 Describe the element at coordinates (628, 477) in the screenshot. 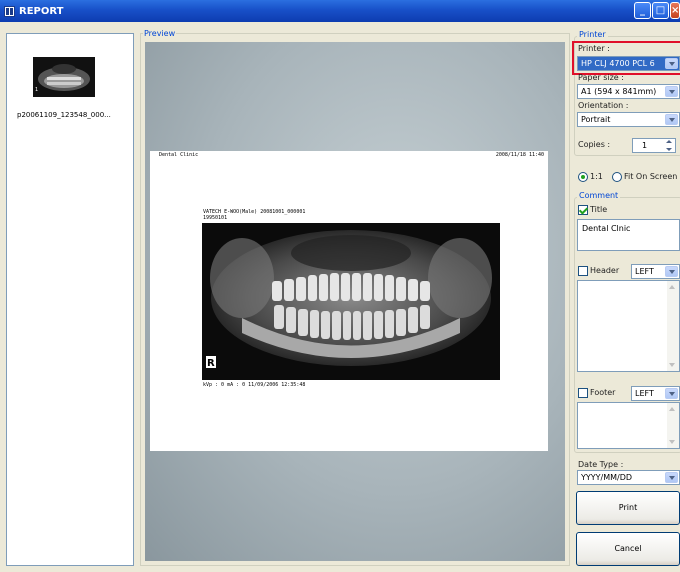

I see `date-type-select: YYYY/MM/DD` at that location.